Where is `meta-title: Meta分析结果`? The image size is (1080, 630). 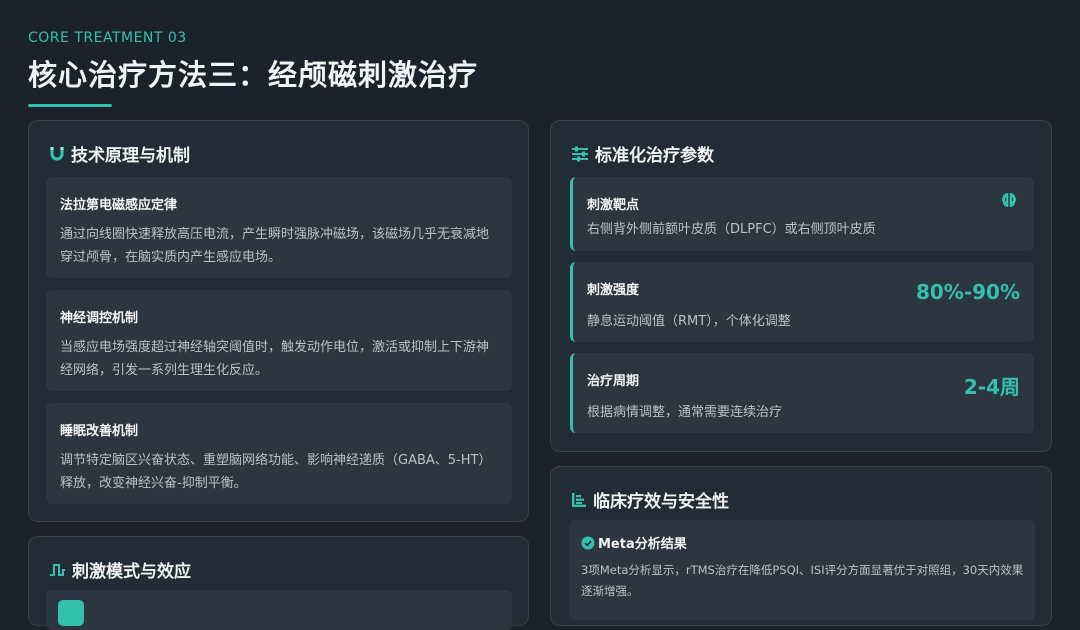 meta-title: Meta分析结果 is located at coordinates (634, 542).